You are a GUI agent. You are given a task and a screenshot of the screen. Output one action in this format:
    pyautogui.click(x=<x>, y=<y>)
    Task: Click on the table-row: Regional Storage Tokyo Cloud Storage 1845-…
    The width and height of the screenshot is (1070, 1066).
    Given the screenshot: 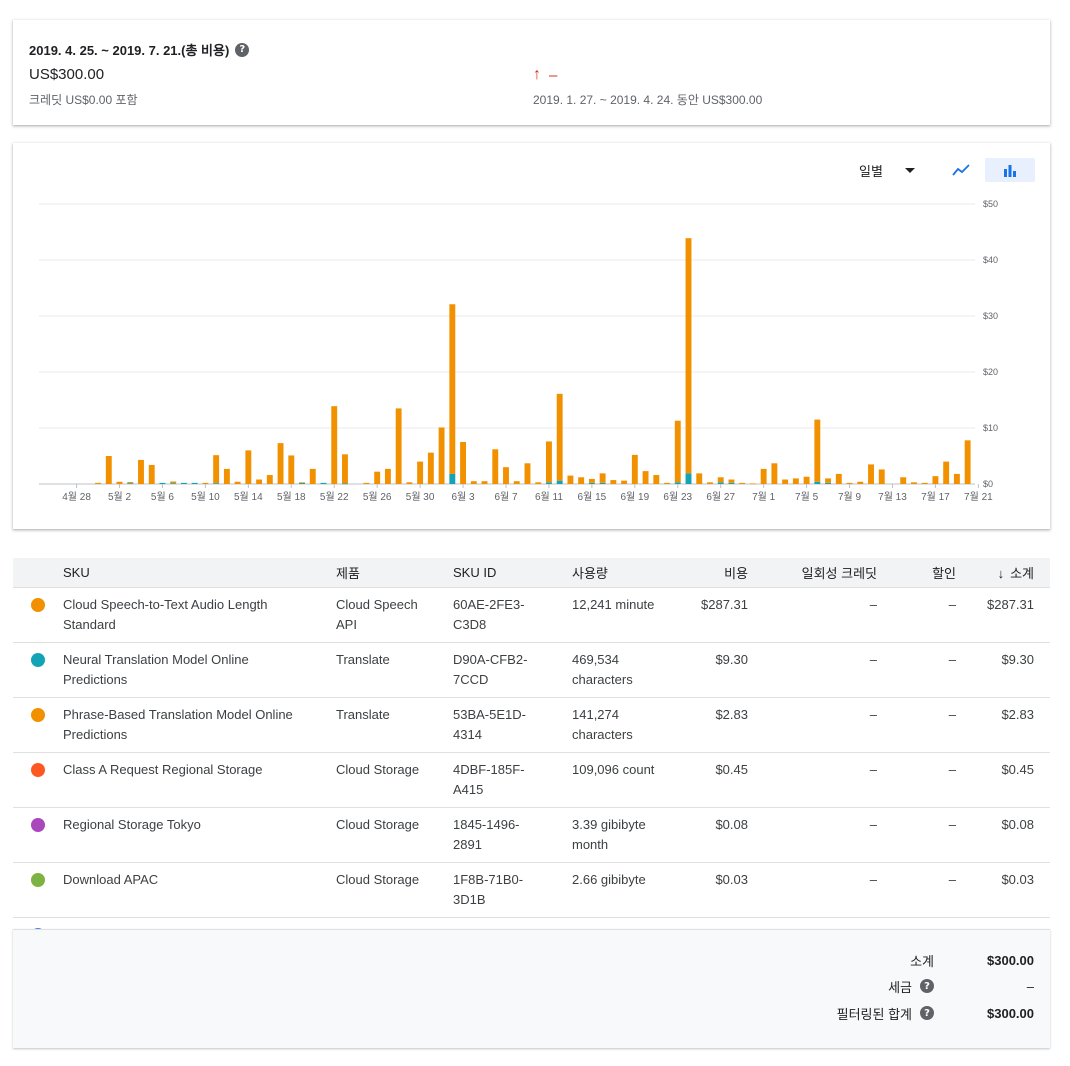 What is the action you would take?
    pyautogui.click(x=531, y=834)
    